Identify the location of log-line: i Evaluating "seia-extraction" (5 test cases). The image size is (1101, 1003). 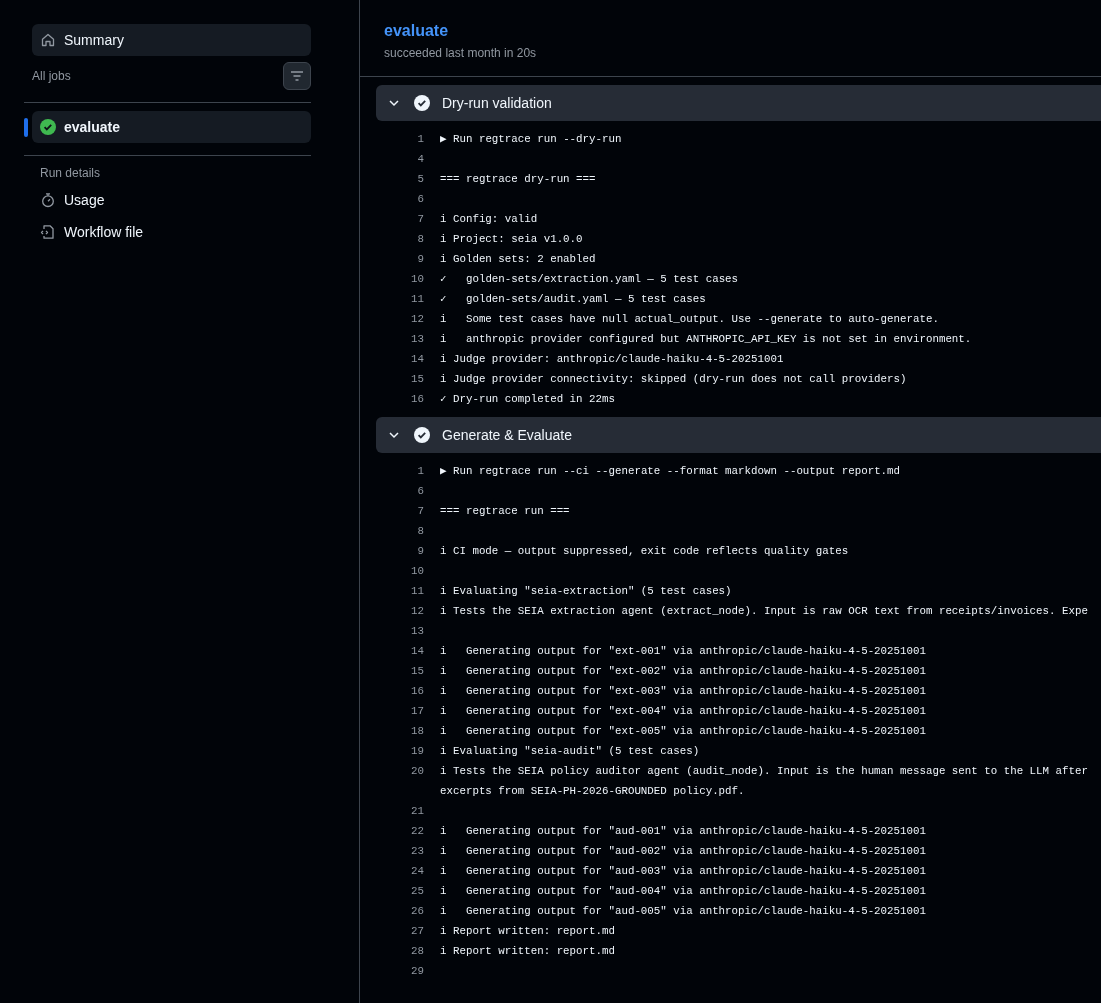
(586, 591).